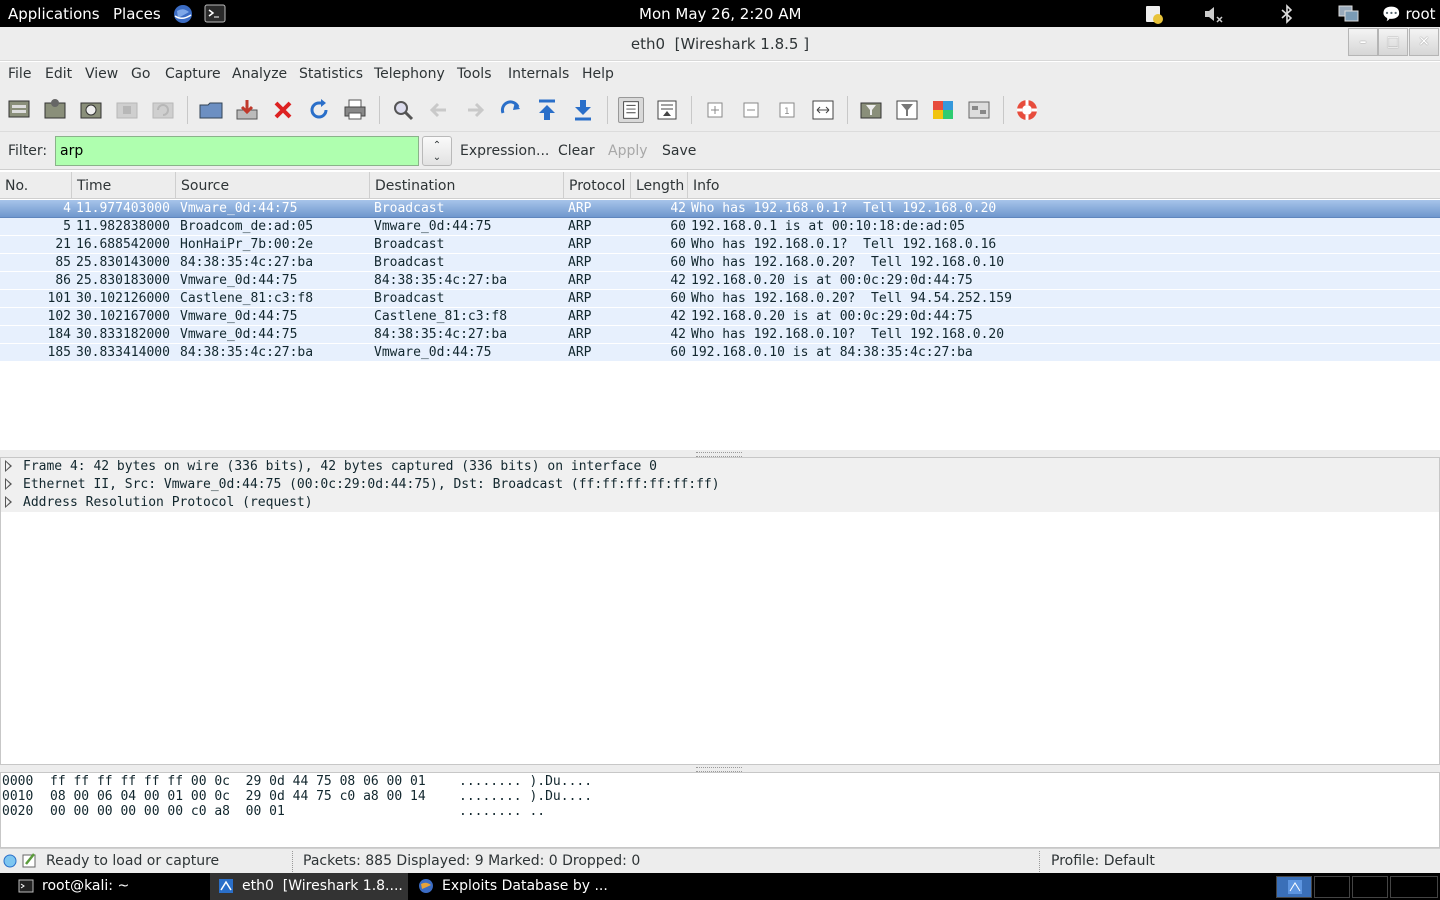 This screenshot has height=900, width=1440. Describe the element at coordinates (183, 14) in the screenshot. I see `browser-launcher-icon` at that location.